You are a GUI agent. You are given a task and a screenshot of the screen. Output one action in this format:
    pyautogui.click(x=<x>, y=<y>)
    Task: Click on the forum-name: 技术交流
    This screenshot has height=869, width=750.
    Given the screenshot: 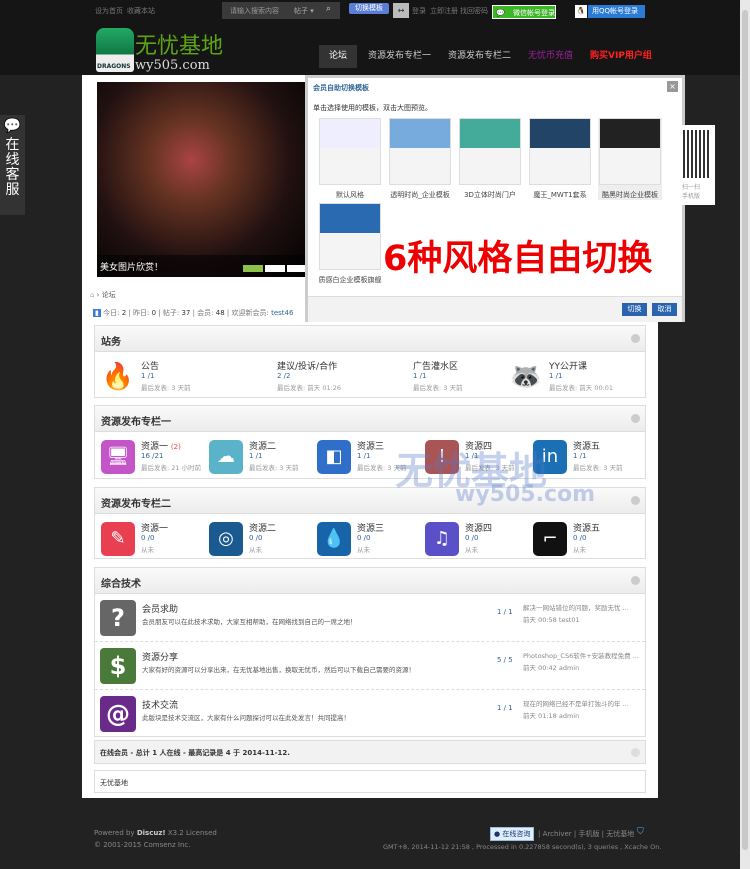 What is the action you would take?
    pyautogui.click(x=160, y=704)
    